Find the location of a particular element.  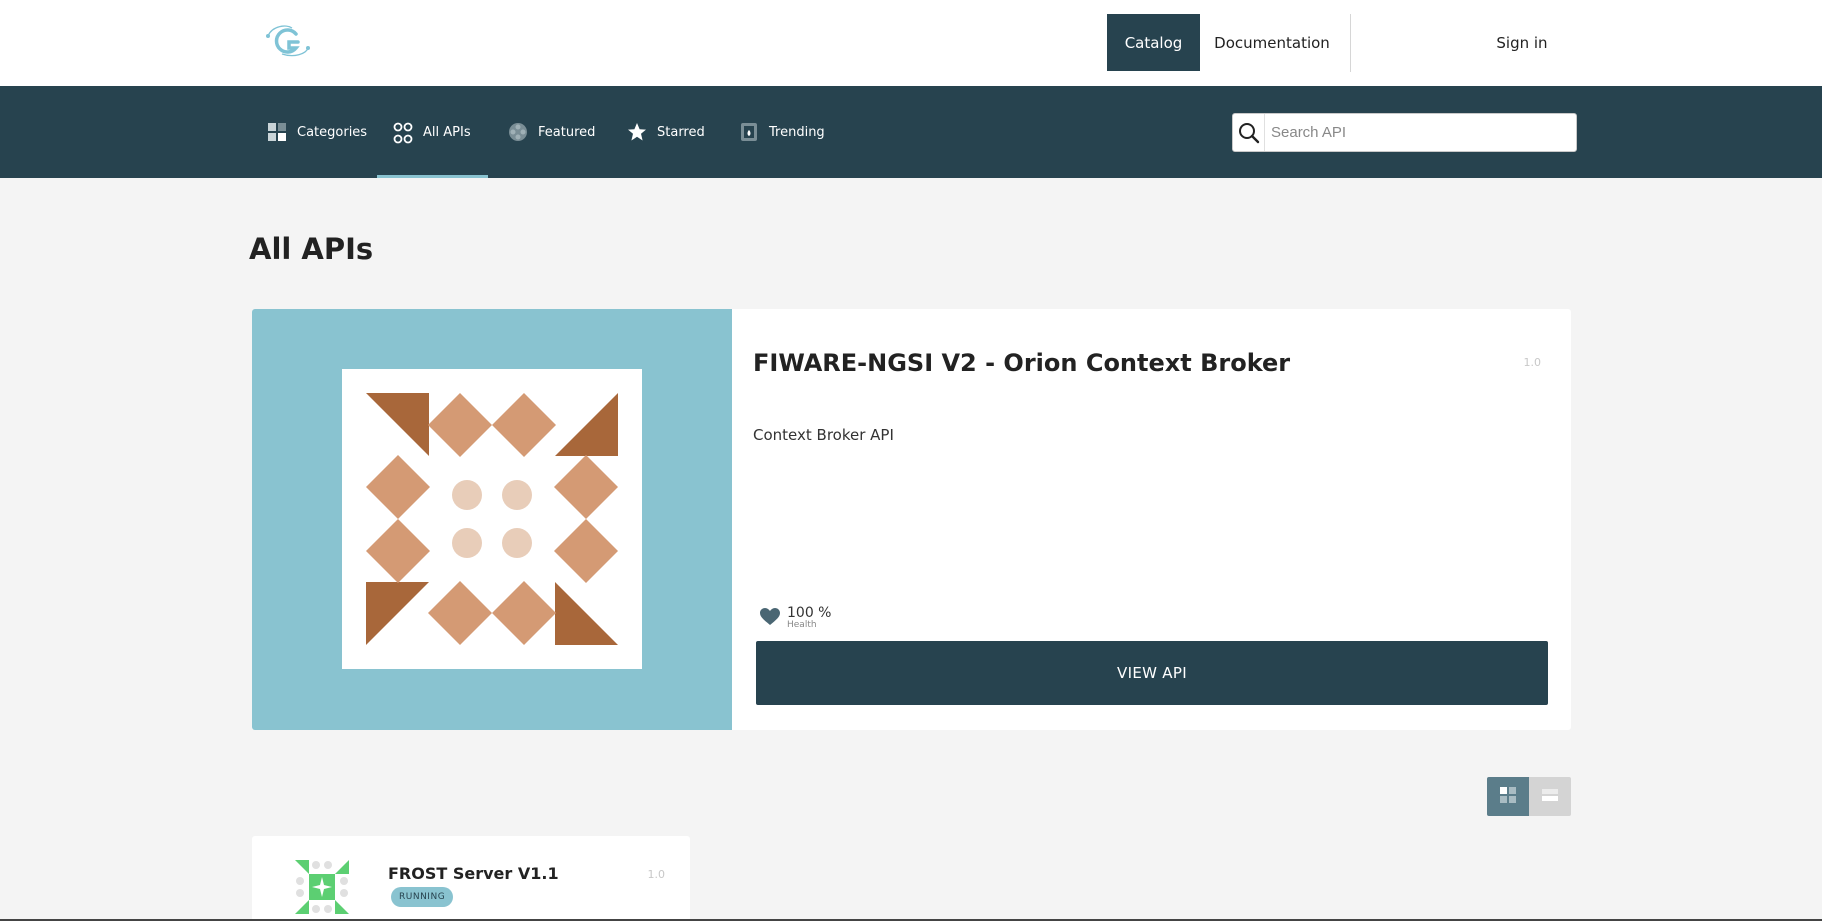

tab-label: Starred is located at coordinates (681, 132).